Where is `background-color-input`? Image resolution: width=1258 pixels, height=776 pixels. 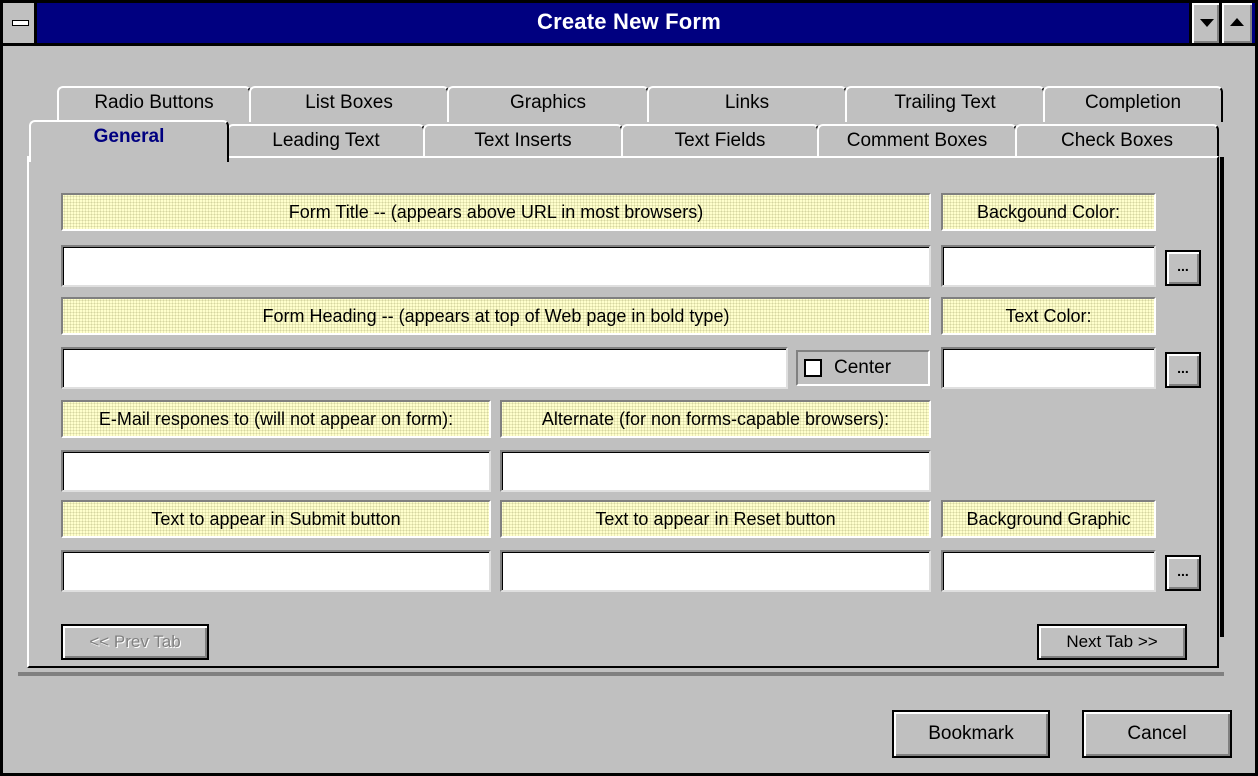
background-color-input is located at coordinates (1048, 266).